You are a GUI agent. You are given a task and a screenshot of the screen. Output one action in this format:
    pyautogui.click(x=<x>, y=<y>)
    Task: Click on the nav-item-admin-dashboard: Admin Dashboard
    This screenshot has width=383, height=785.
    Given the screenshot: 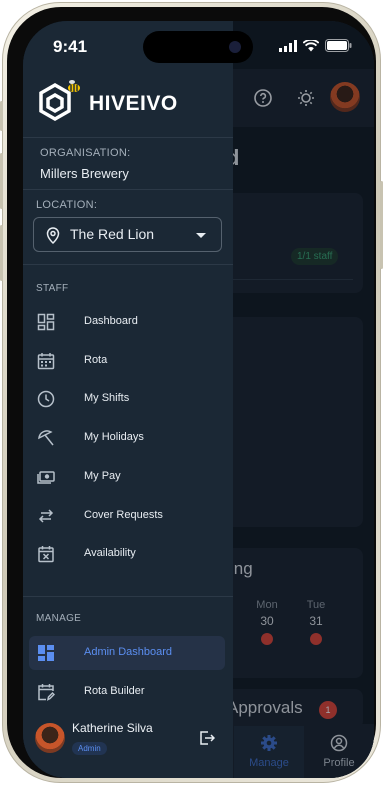 What is the action you would take?
    pyautogui.click(x=127, y=653)
    